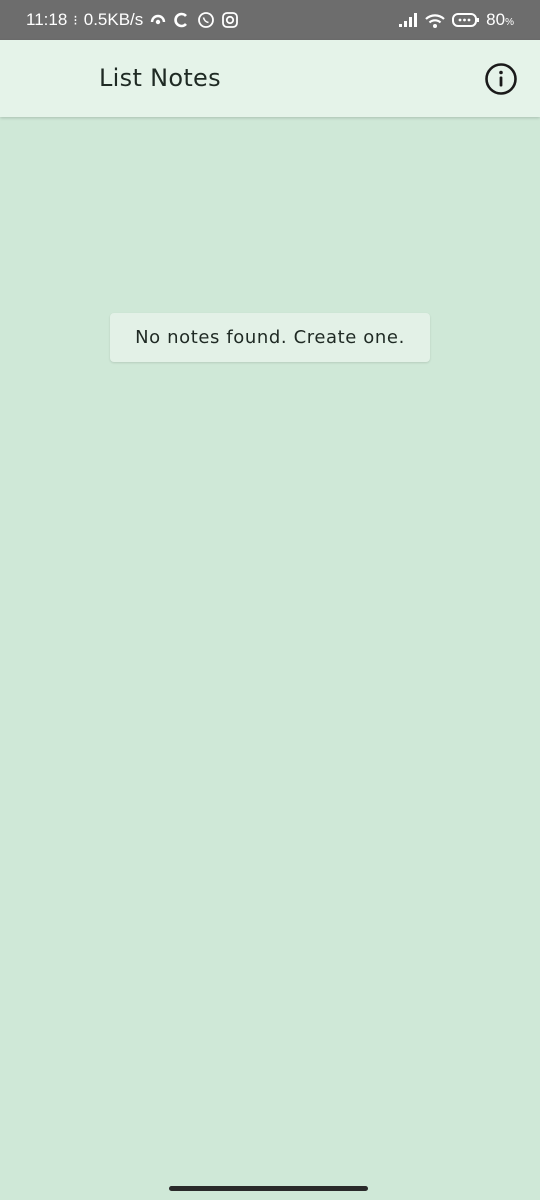 The width and height of the screenshot is (540, 1200). I want to click on wifi-icon, so click(435, 20).